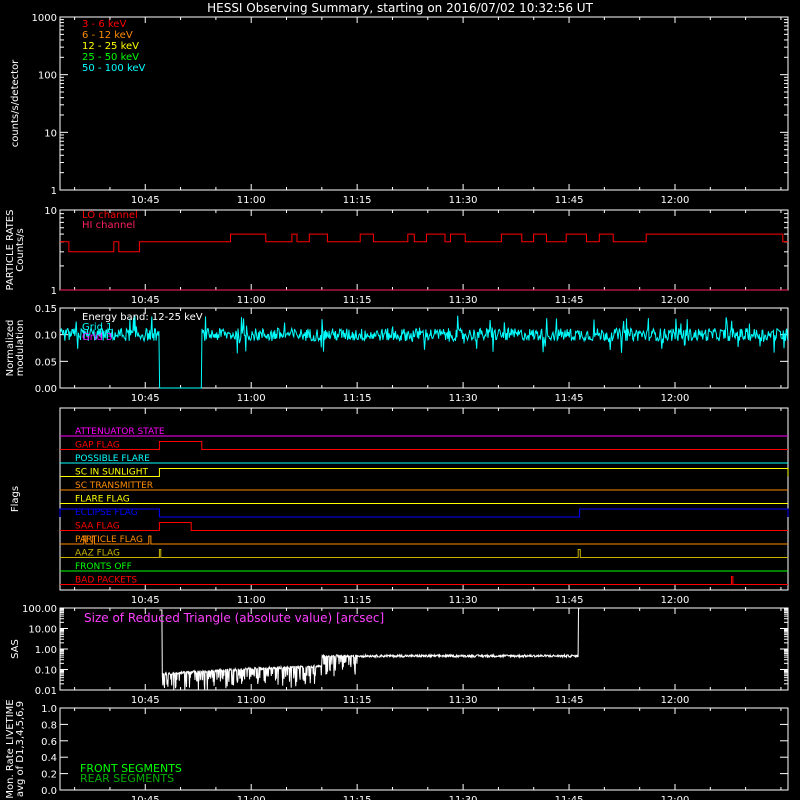  What do you see at coordinates (424, 243) in the screenshot?
I see `series-line-lo-channel` at bounding box center [424, 243].